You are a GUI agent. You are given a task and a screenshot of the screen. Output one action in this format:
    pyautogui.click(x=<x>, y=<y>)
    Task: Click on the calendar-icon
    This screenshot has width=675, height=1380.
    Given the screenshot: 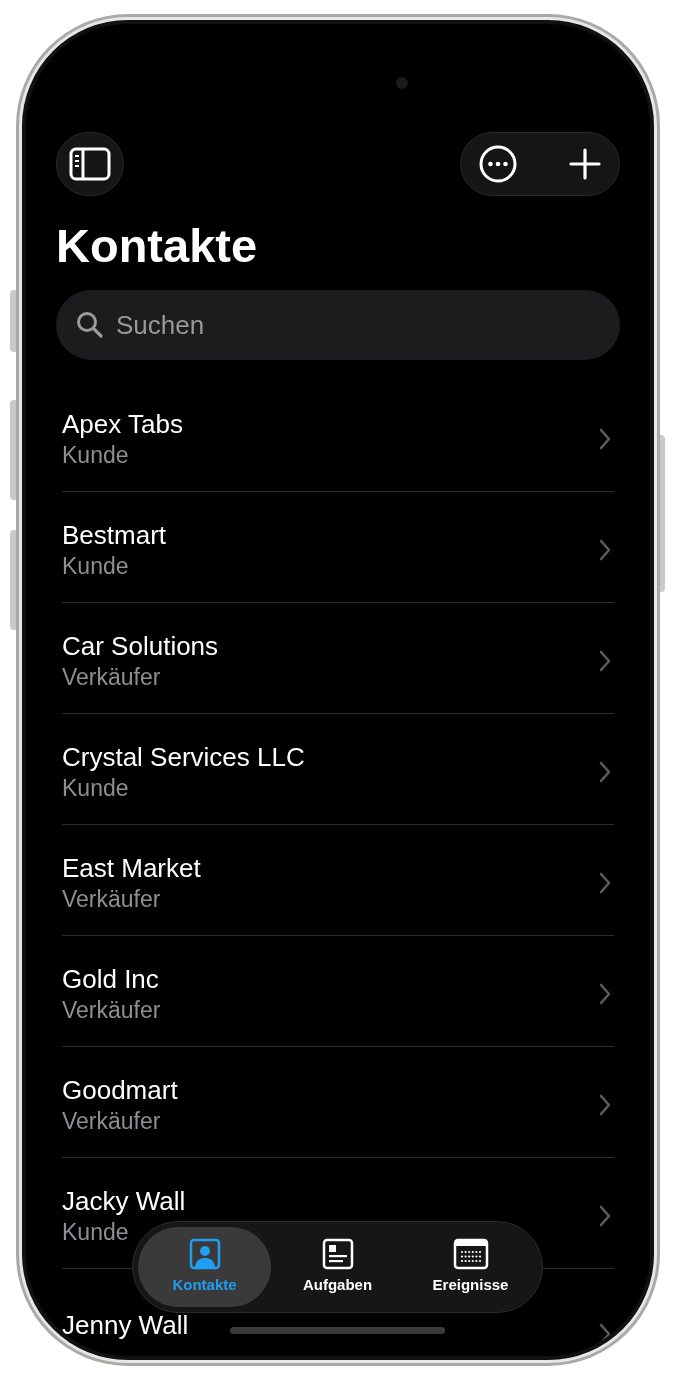 What is the action you would take?
    pyautogui.click(x=470, y=1253)
    